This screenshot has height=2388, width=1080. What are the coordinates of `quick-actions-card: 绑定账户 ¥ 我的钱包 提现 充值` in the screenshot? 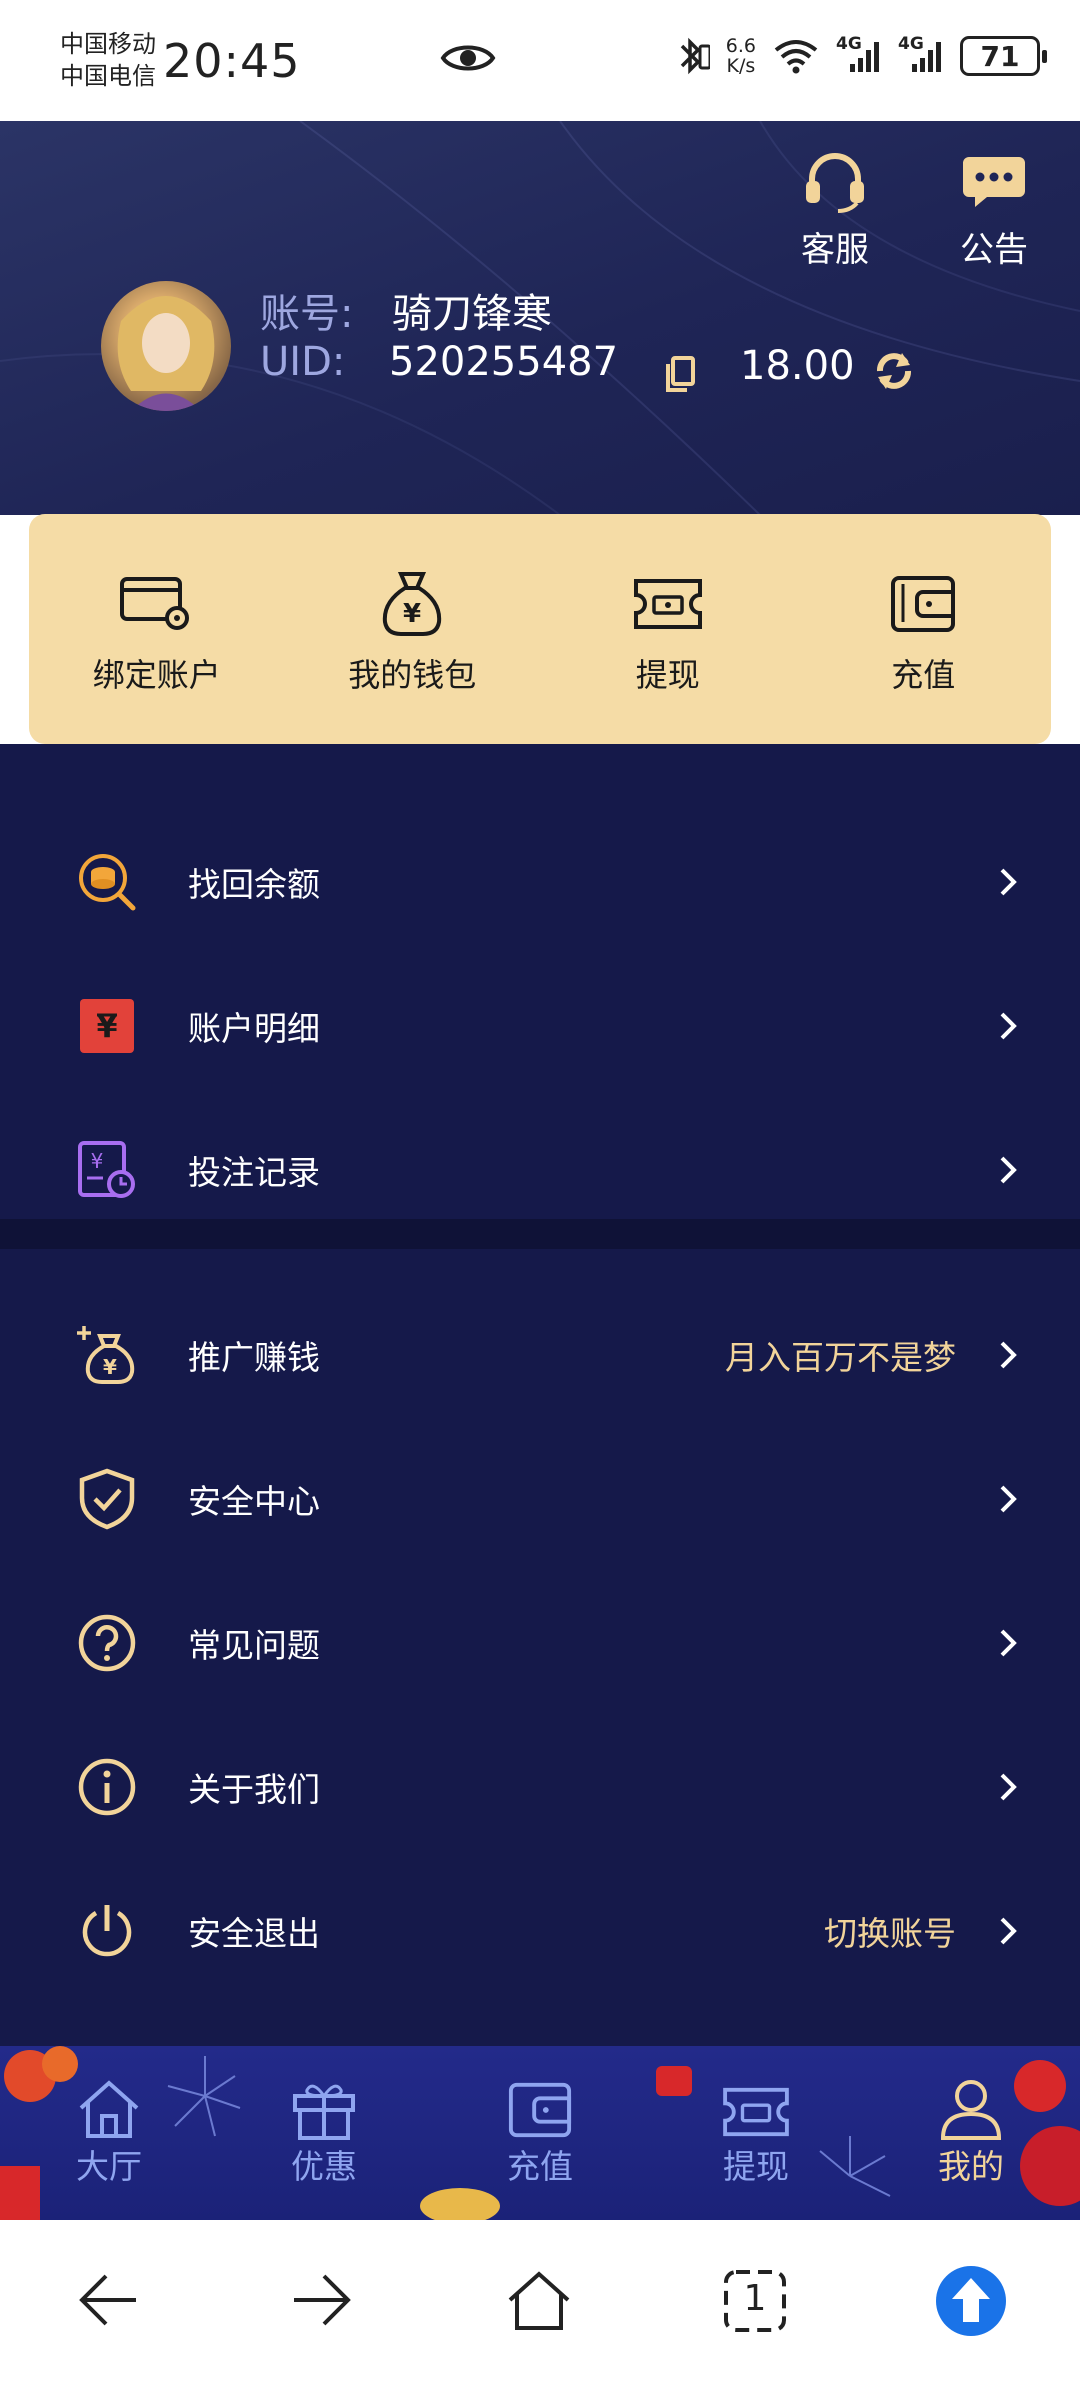 It's located at (540, 629).